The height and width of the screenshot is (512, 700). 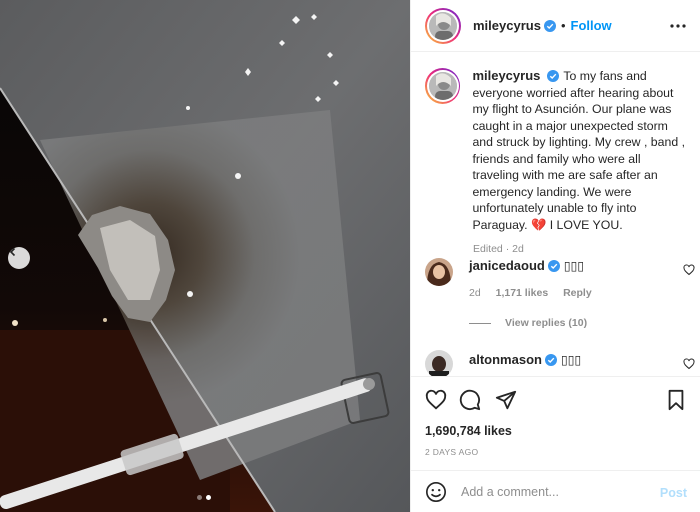 I want to click on comment-composer: Post, so click(x=555, y=491).